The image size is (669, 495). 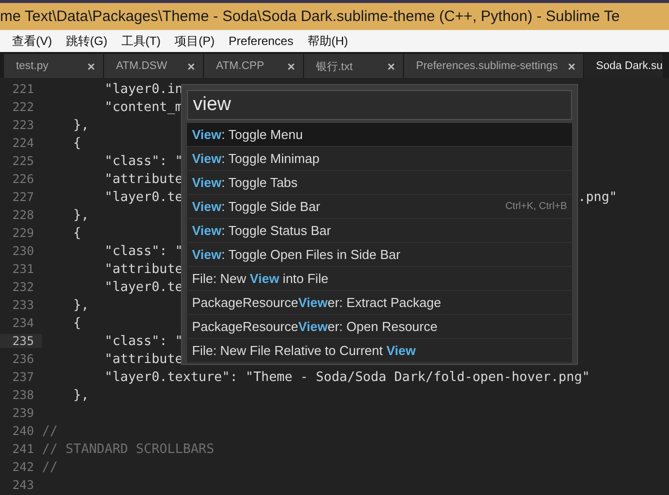 What do you see at coordinates (21, 341) in the screenshot?
I see `line-number: 235` at bounding box center [21, 341].